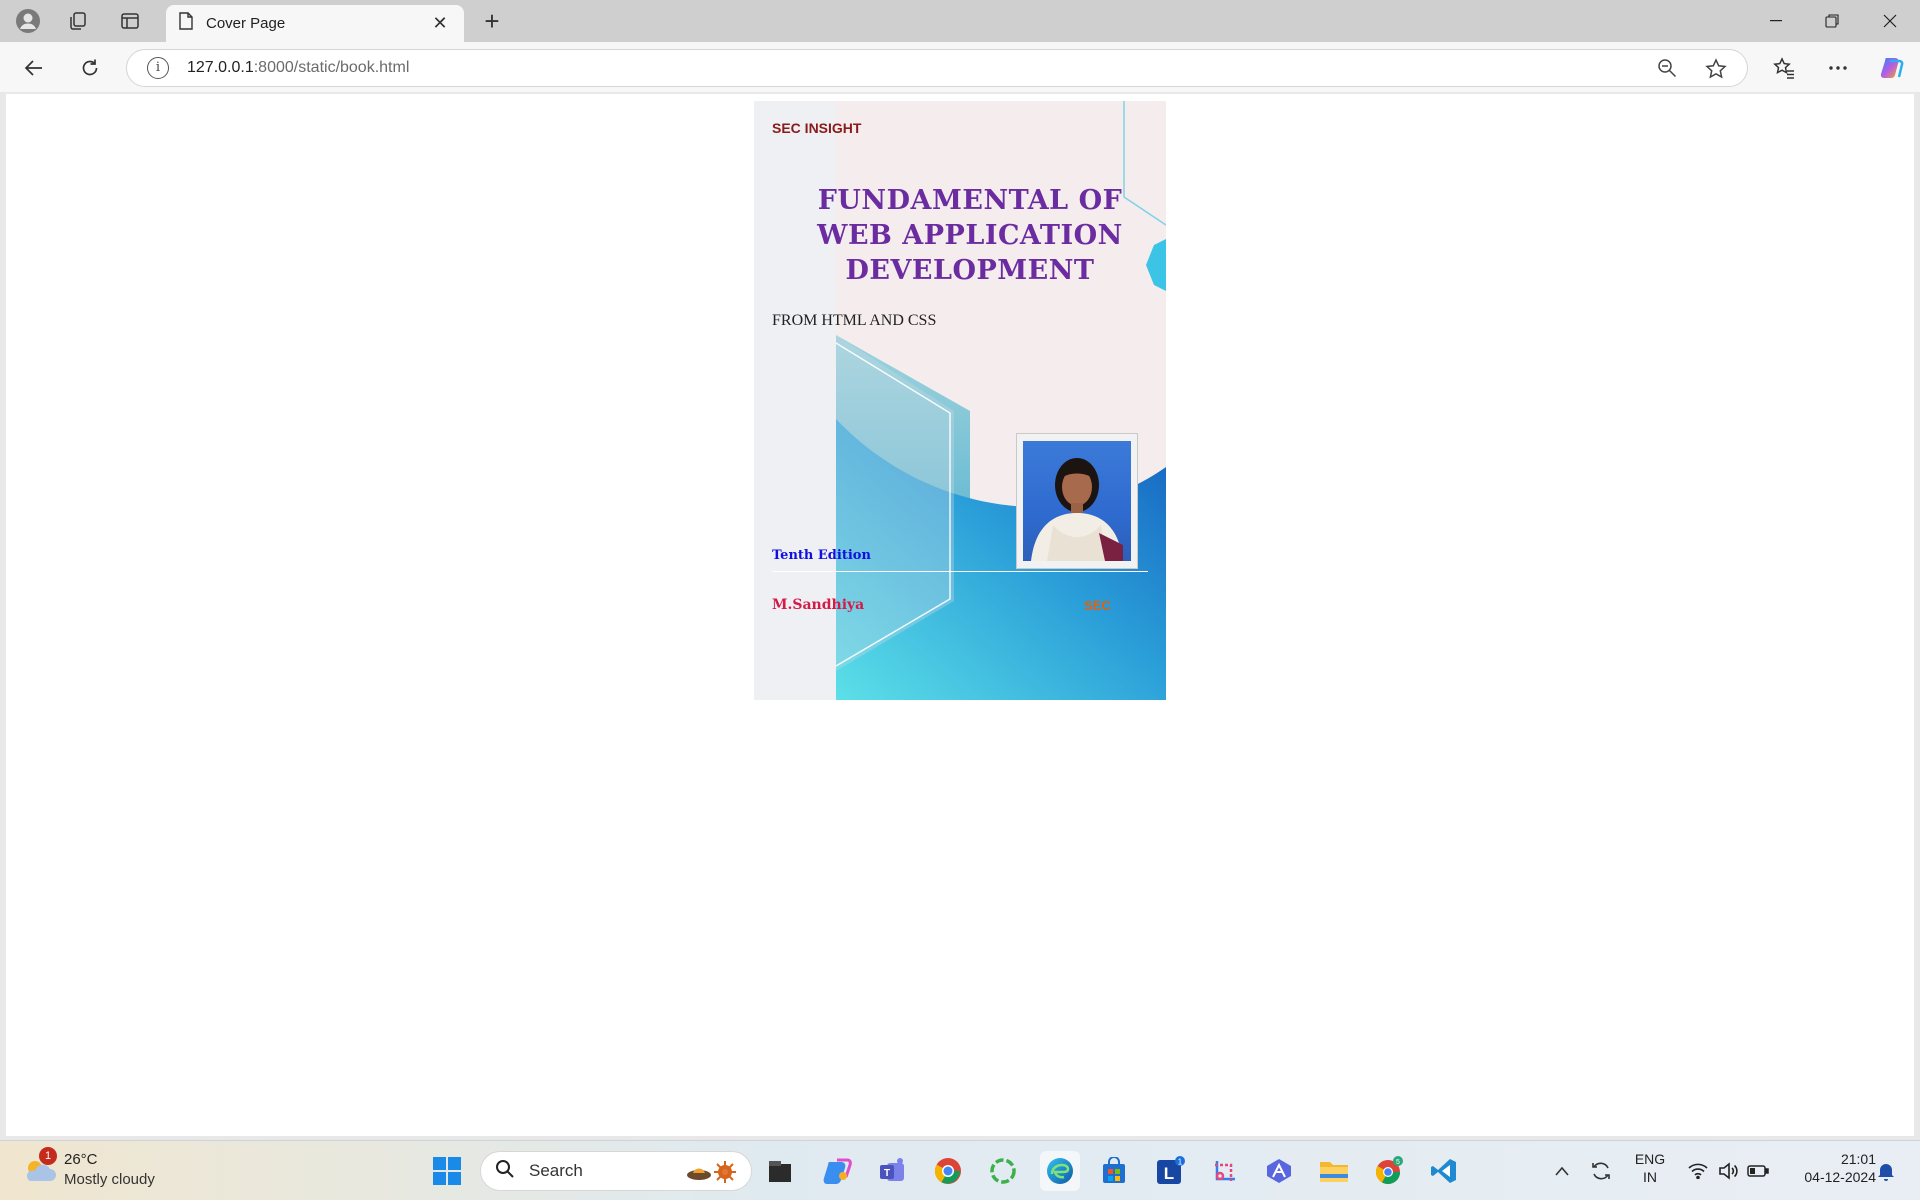 This screenshot has height=1200, width=1920. What do you see at coordinates (1667, 70) in the screenshot?
I see `zoom-out-icon` at bounding box center [1667, 70].